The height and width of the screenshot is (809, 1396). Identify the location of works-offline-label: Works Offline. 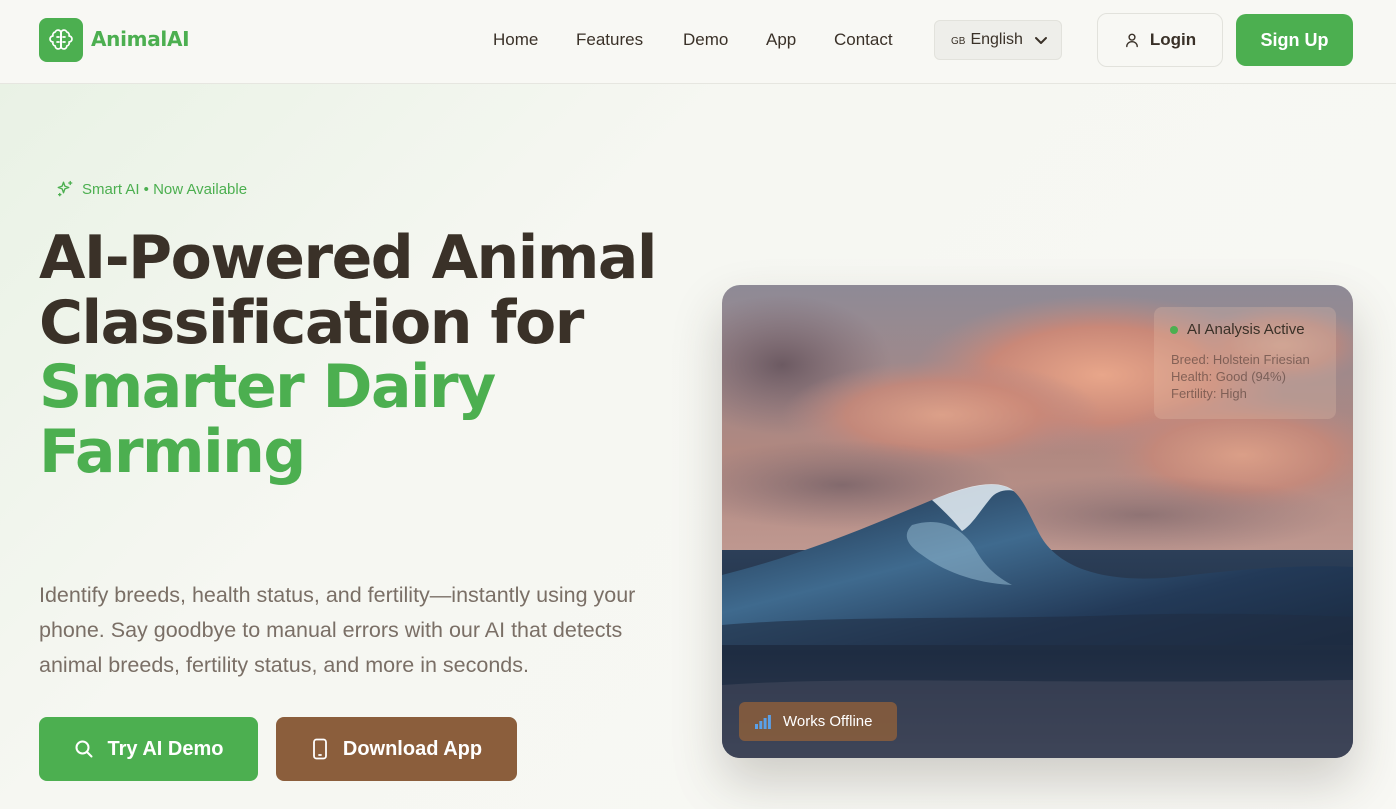
(828, 721).